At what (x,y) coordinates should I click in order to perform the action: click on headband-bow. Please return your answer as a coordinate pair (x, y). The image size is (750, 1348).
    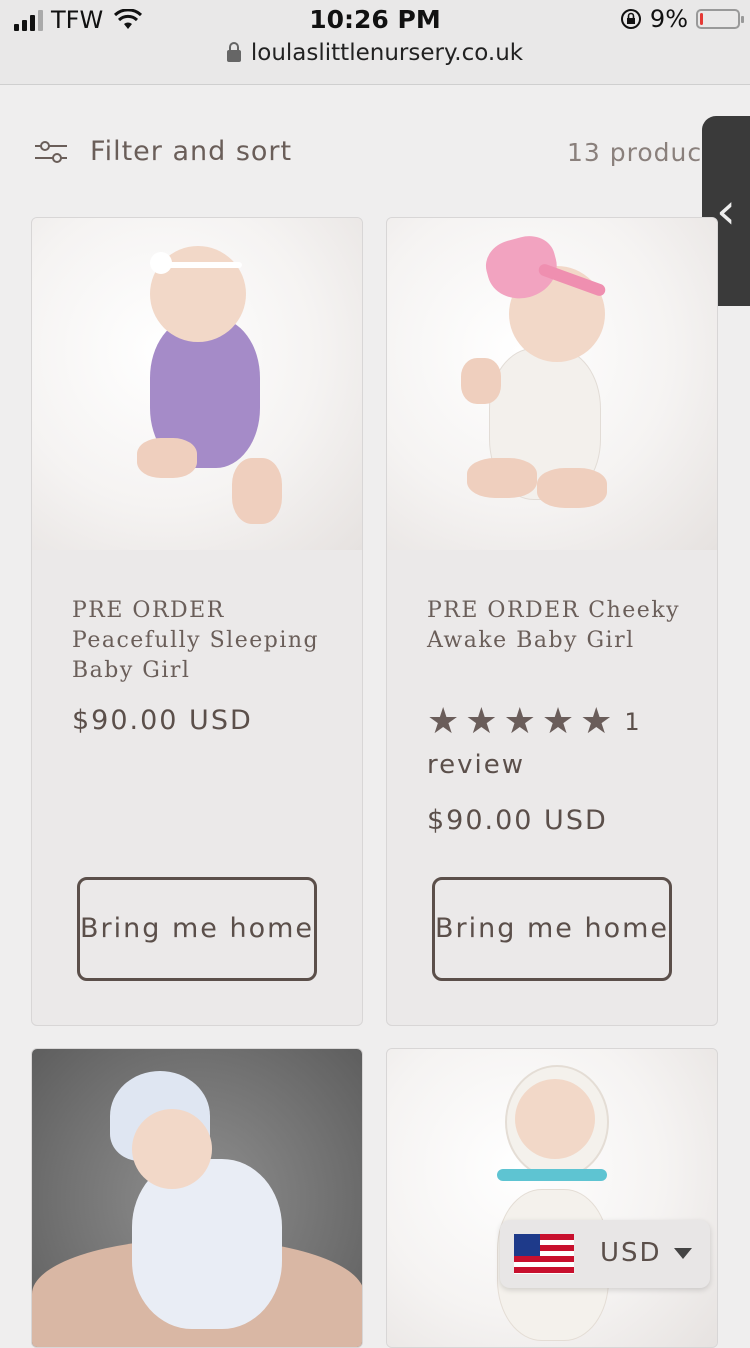
    Looking at the image, I should click on (161, 263).